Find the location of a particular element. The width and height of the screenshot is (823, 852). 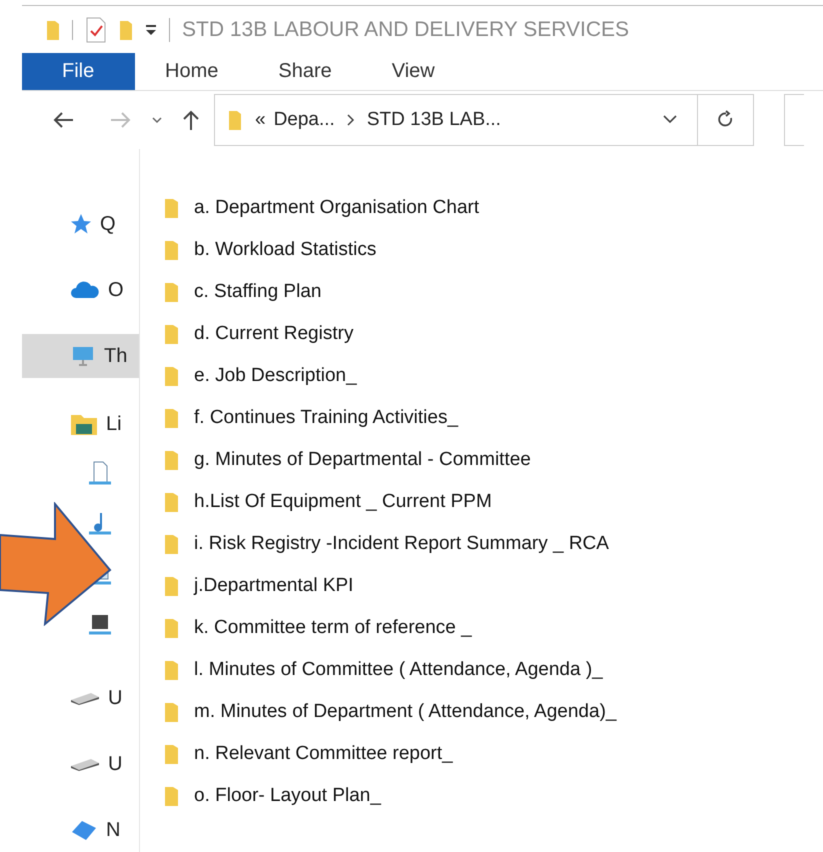

up-arrow-icon is located at coordinates (191, 119).